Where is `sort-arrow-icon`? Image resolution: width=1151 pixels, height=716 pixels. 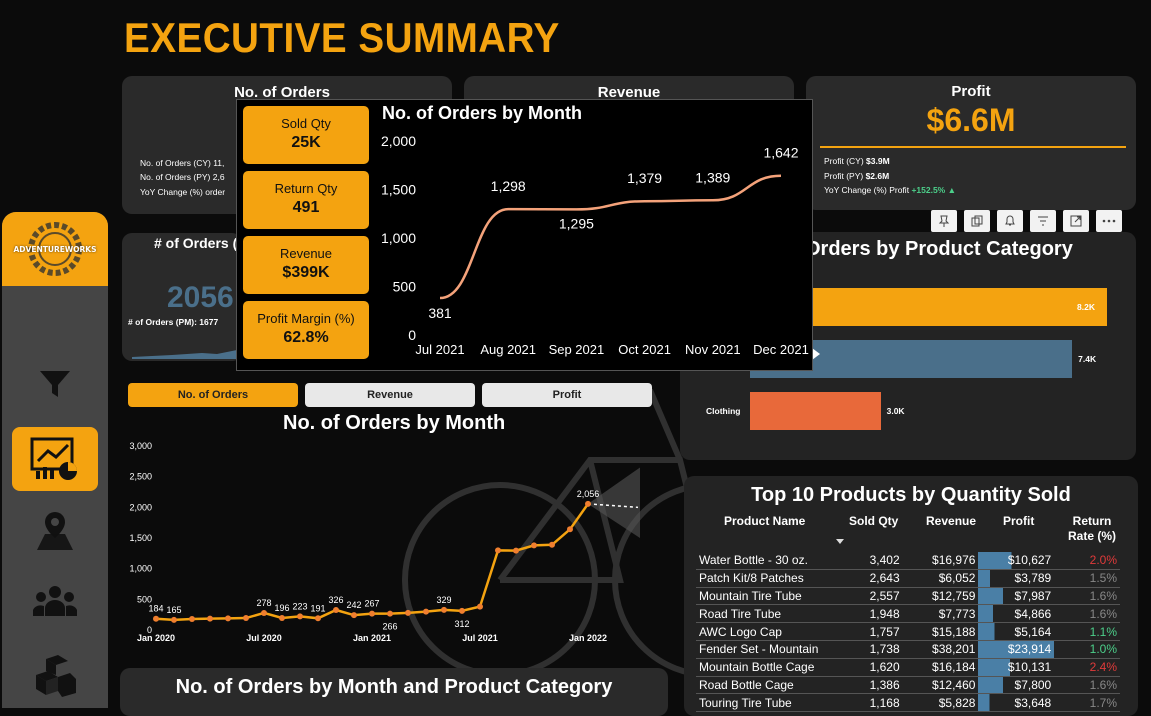 sort-arrow-icon is located at coordinates (840, 541).